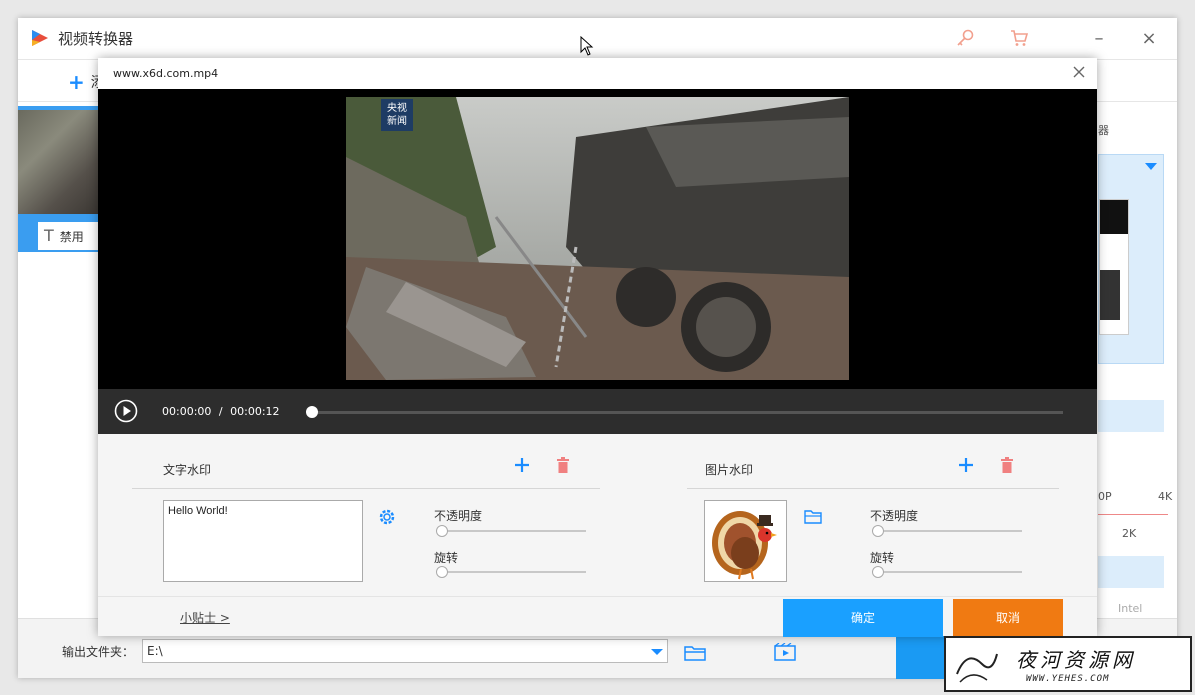 Image resolution: width=1195 pixels, height=695 pixels. What do you see at coordinates (587, 46) in the screenshot?
I see `mouse-cursor-icon` at bounding box center [587, 46].